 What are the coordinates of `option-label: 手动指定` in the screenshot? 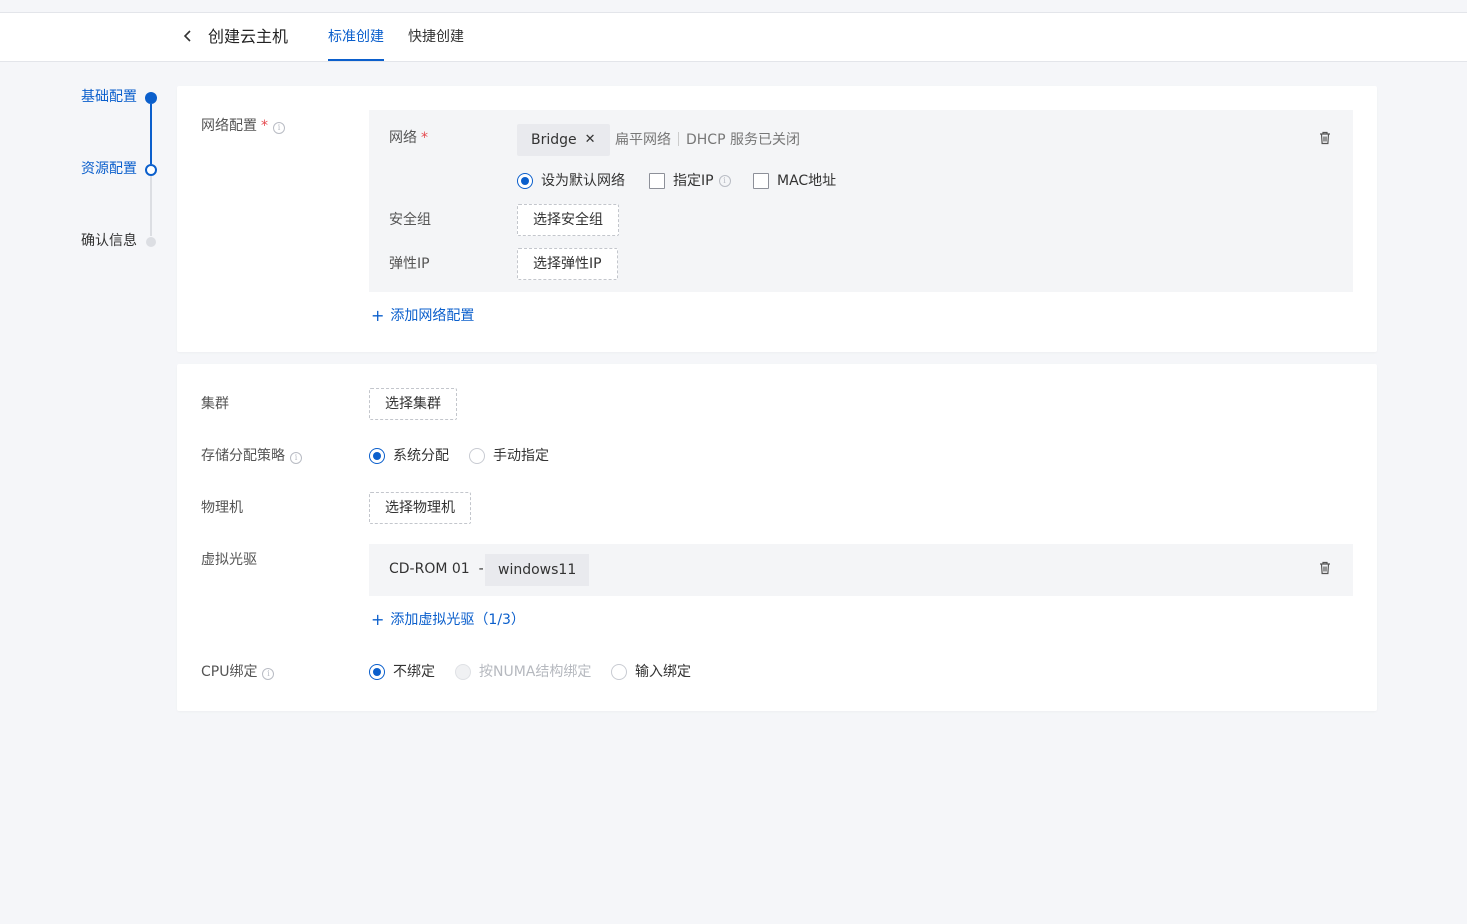 It's located at (521, 456).